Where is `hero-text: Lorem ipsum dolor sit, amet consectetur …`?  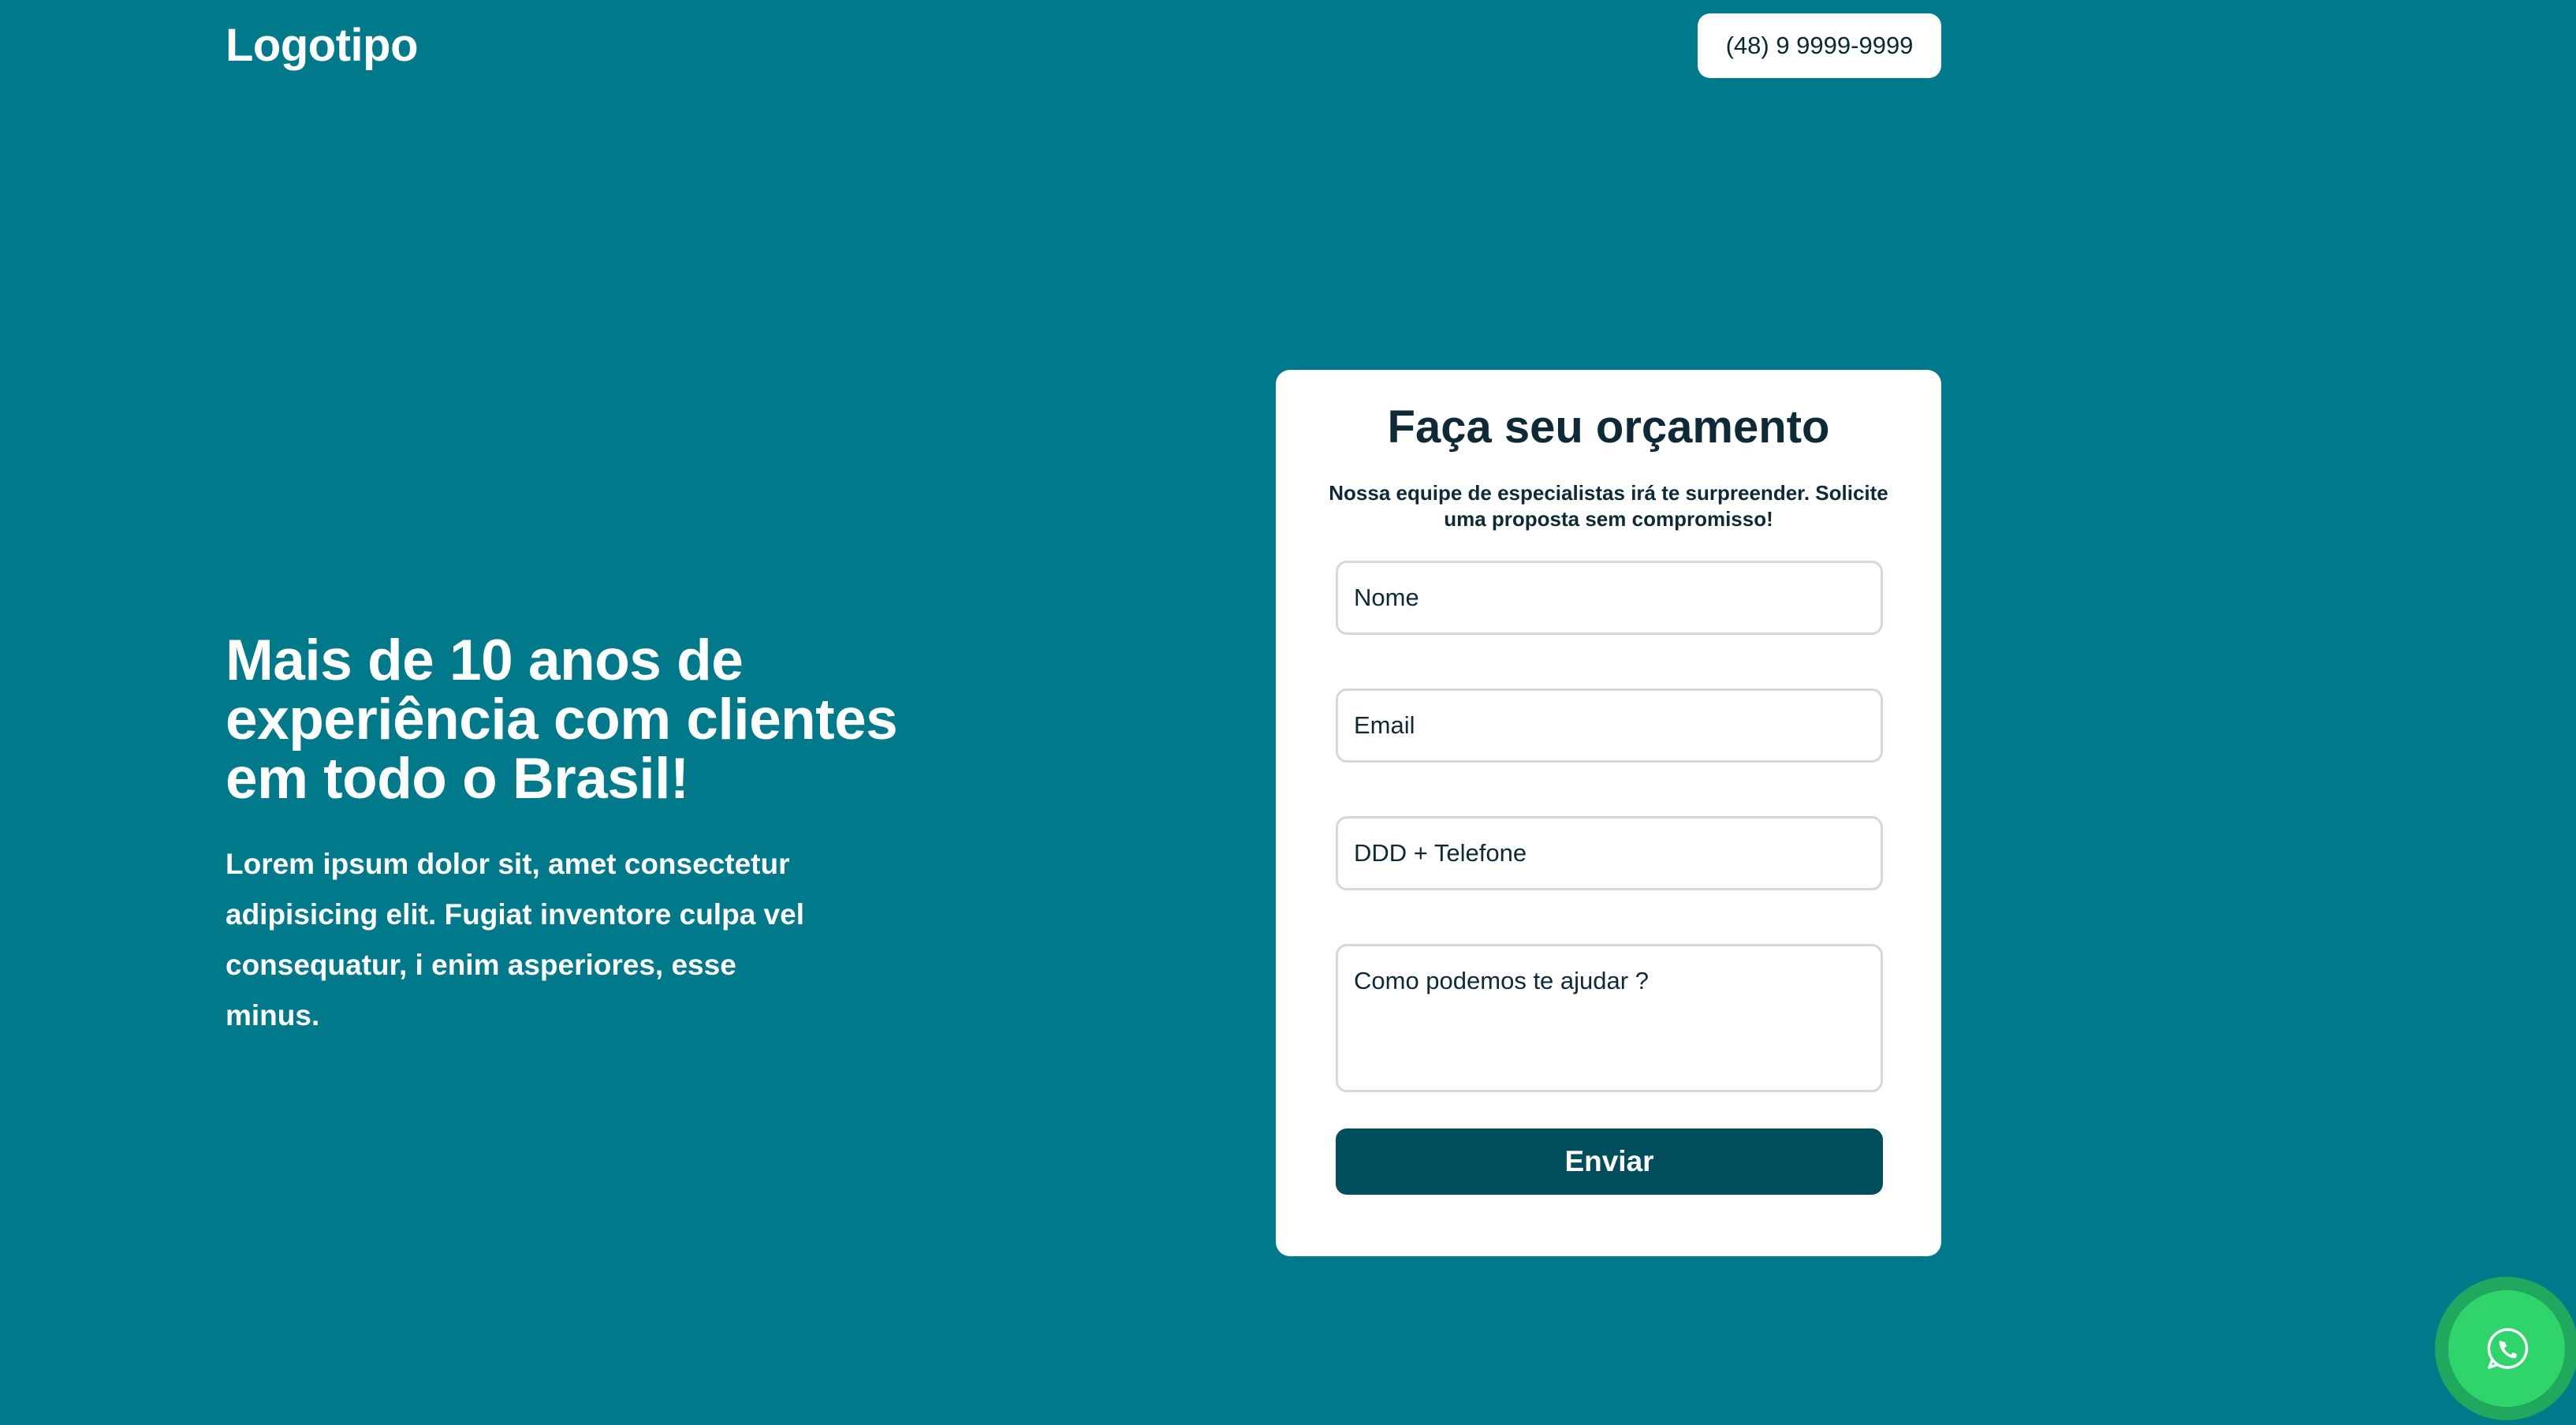
hero-text: Lorem ipsum dolor sit, amet consectetur … is located at coordinates (515, 940).